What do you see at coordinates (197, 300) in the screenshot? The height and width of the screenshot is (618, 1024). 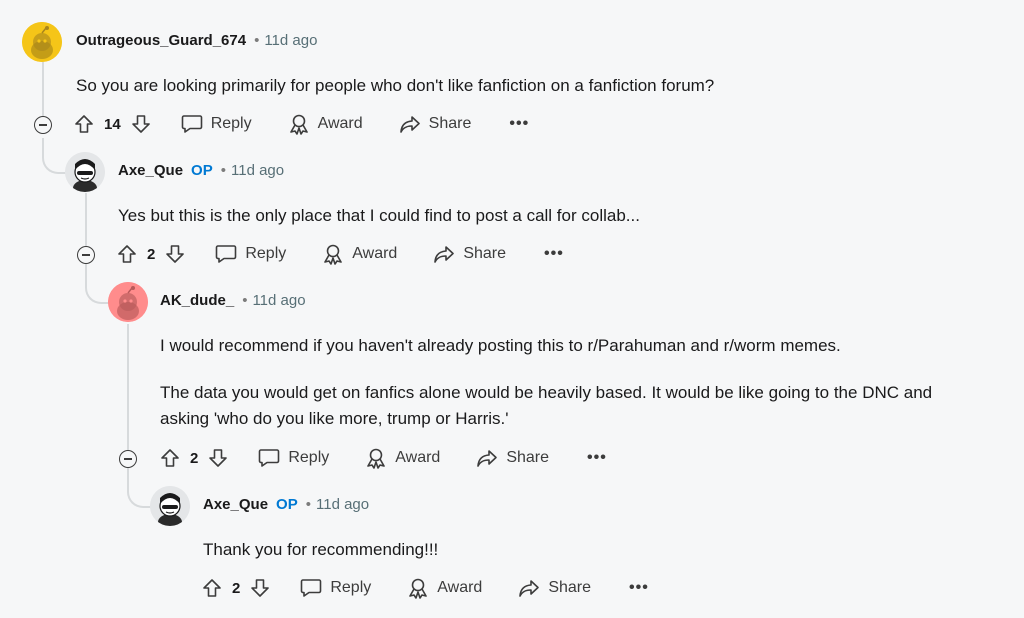 I see `username: AK_dude_` at bounding box center [197, 300].